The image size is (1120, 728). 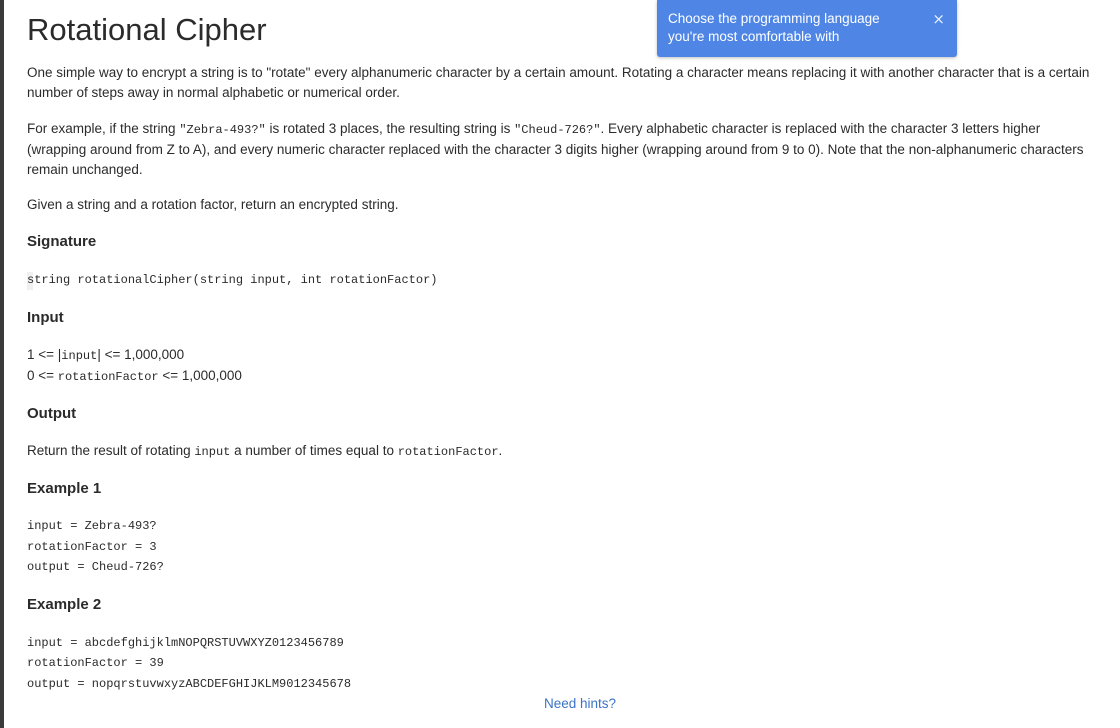 What do you see at coordinates (42, 375) in the screenshot?
I see `constraint-2-text-a: 0 <=` at bounding box center [42, 375].